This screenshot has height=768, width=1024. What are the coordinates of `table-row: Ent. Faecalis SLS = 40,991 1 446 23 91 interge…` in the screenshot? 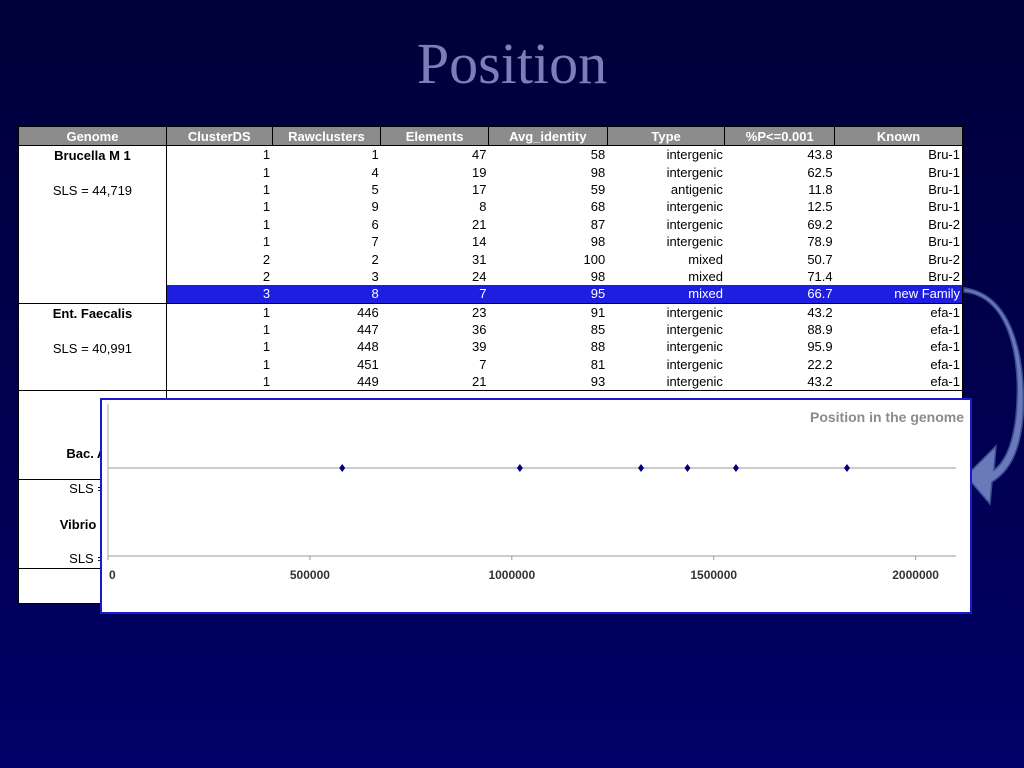 It's located at (490, 347).